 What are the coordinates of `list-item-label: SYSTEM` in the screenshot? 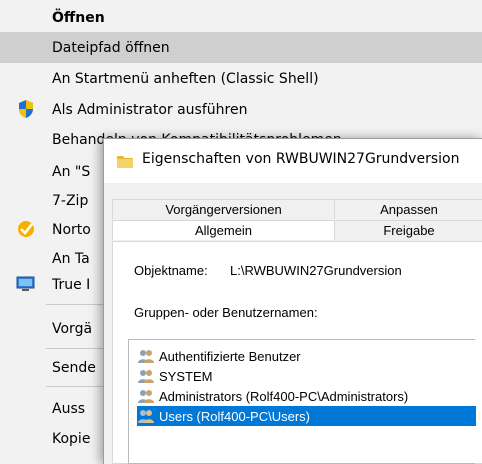 It's located at (186, 376).